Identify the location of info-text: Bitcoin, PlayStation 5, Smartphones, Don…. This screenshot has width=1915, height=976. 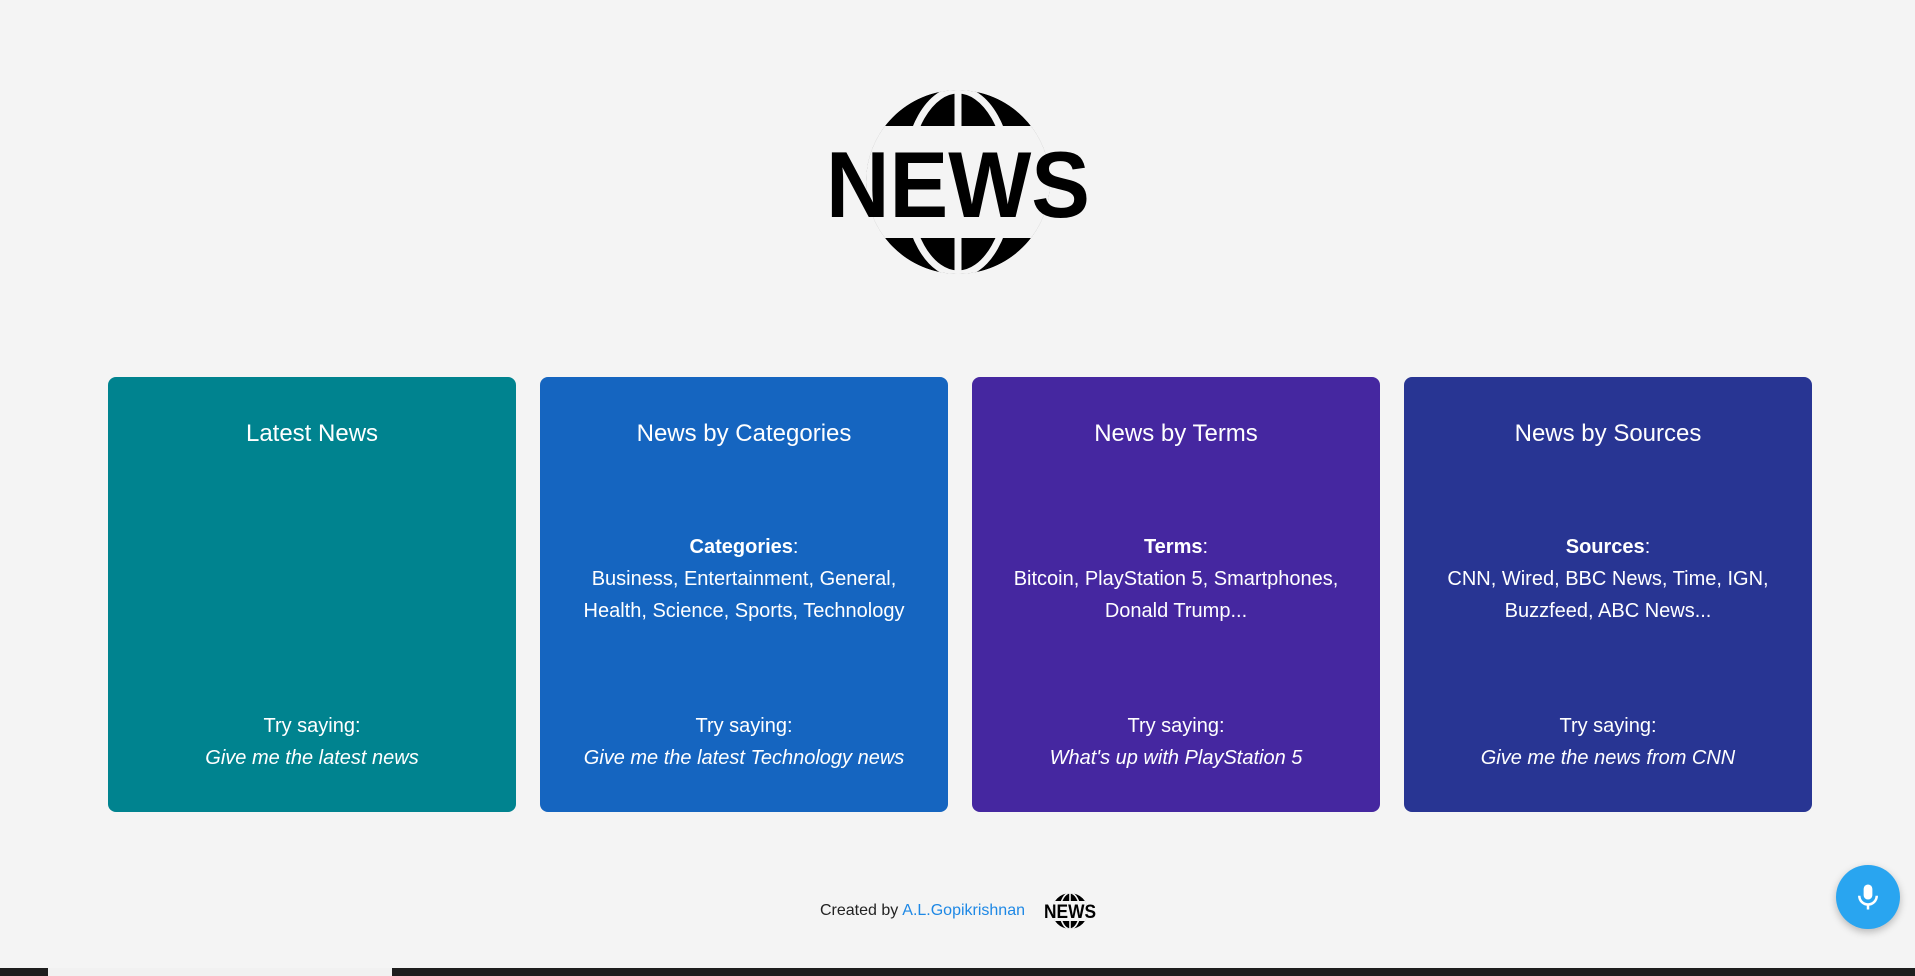
(1176, 595).